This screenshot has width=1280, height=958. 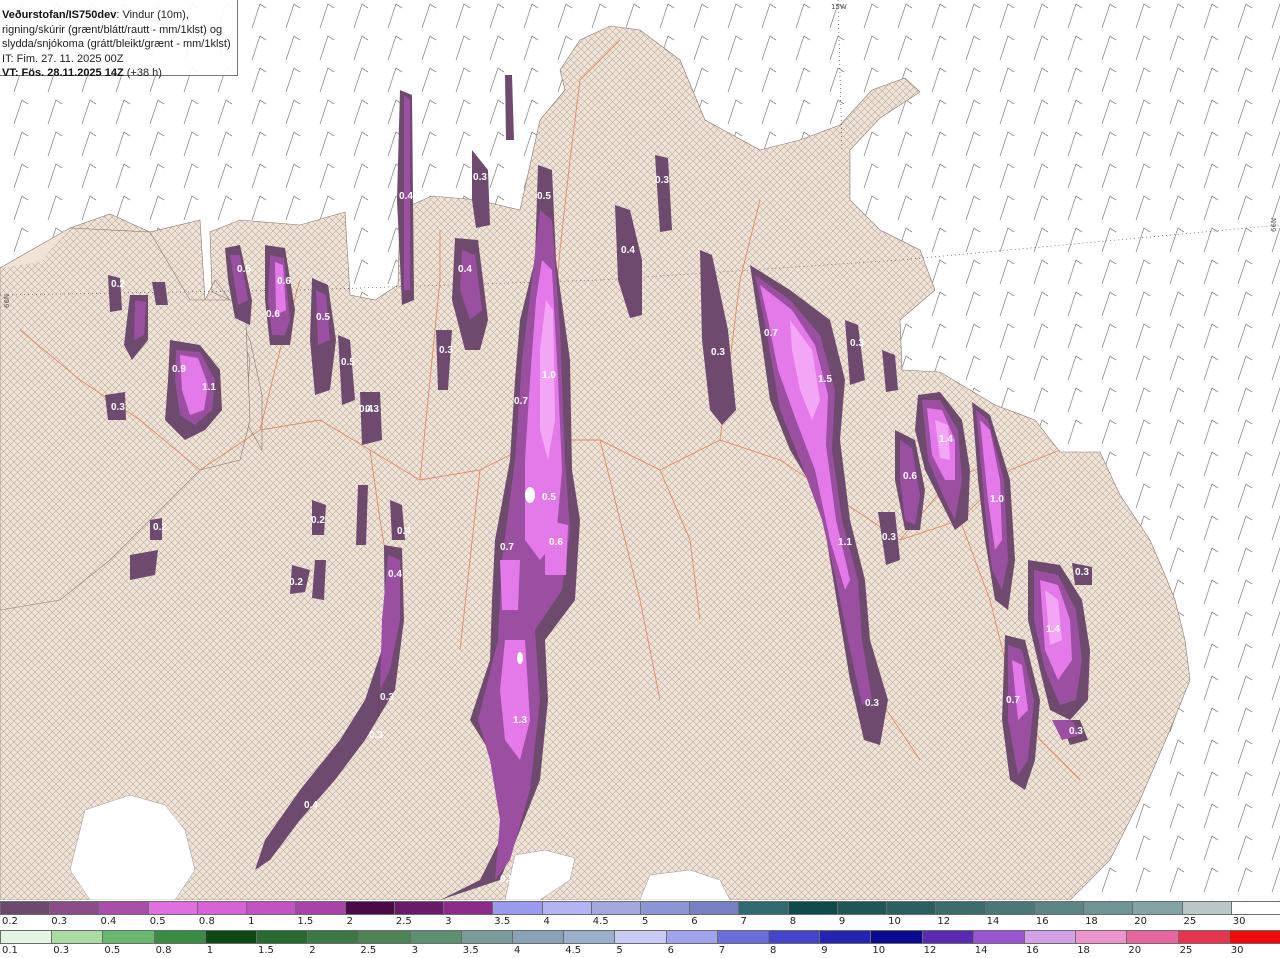 I want to click on product-description: : Vindur (10m),, so click(x=152, y=15).